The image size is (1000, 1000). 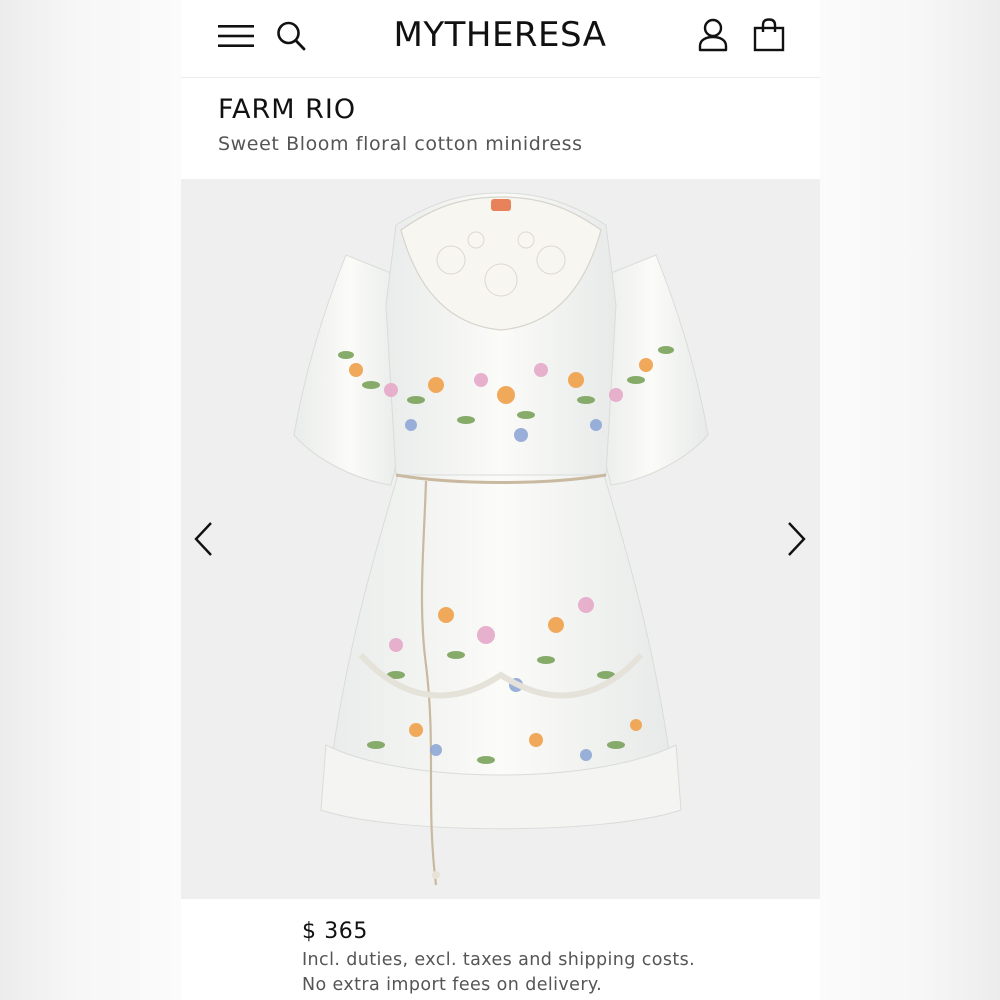 I want to click on account-icon, so click(x=713, y=35).